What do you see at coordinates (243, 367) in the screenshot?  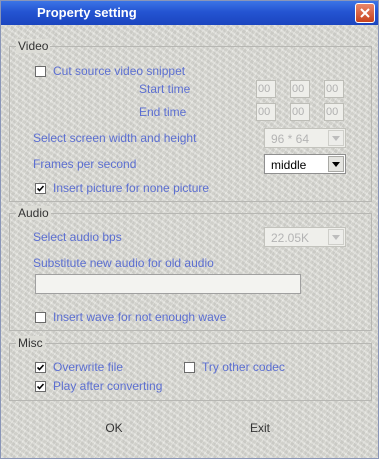 I see `try-other-codec-label: Try other codec` at bounding box center [243, 367].